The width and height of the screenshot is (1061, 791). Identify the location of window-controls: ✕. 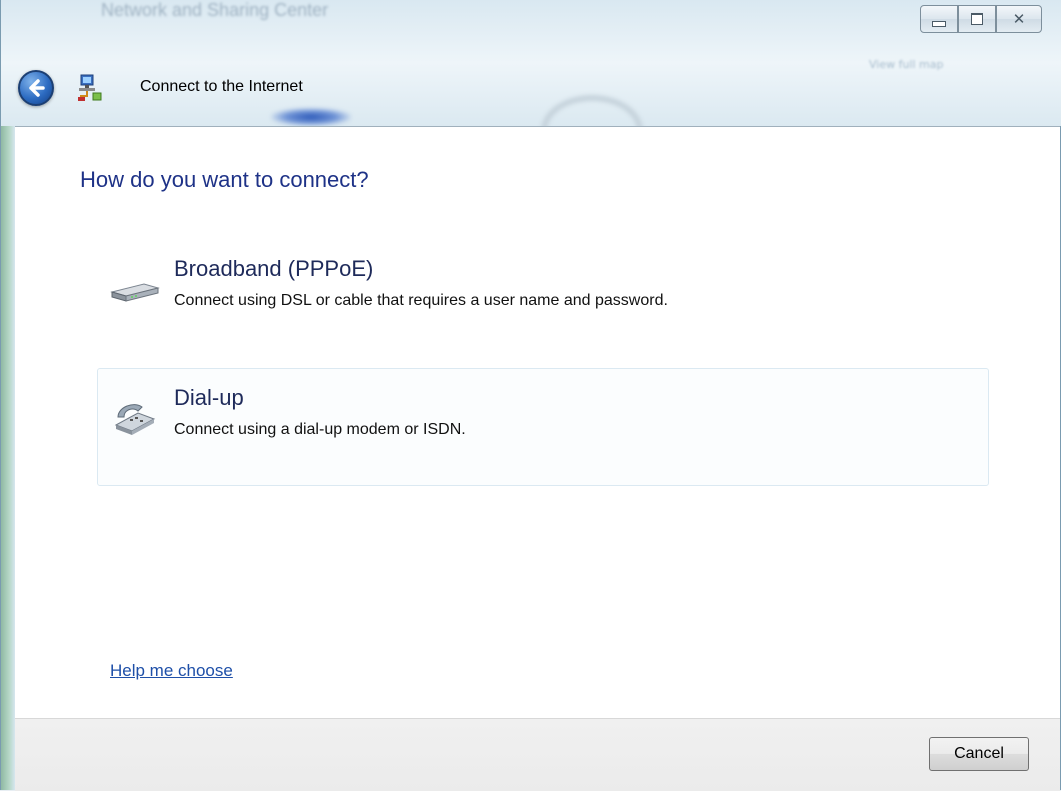
(981, 20).